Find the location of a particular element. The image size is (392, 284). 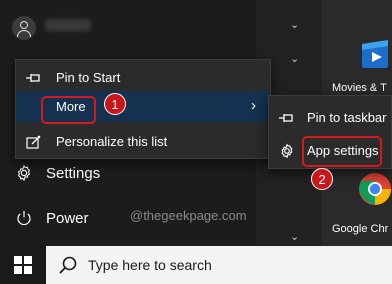

menu-item-label: Pin to taskbar is located at coordinates (347, 117).